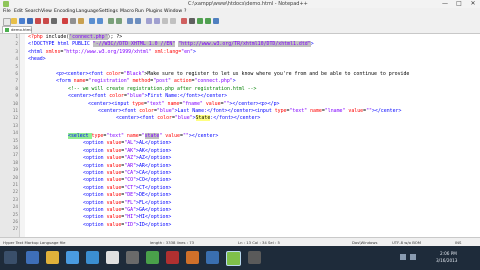  I want to click on length-lines-label: length : 3338 lines : 73, so click(172, 242).